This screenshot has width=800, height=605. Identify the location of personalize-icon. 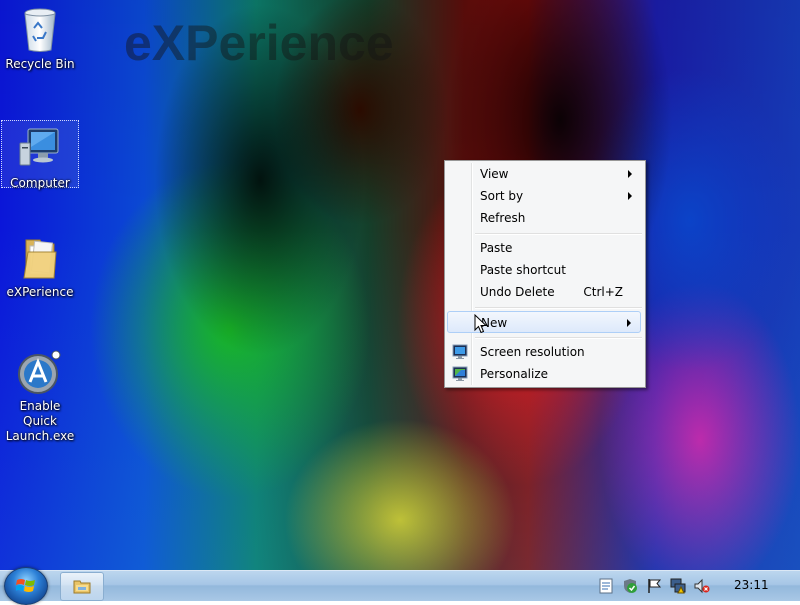
(460, 373).